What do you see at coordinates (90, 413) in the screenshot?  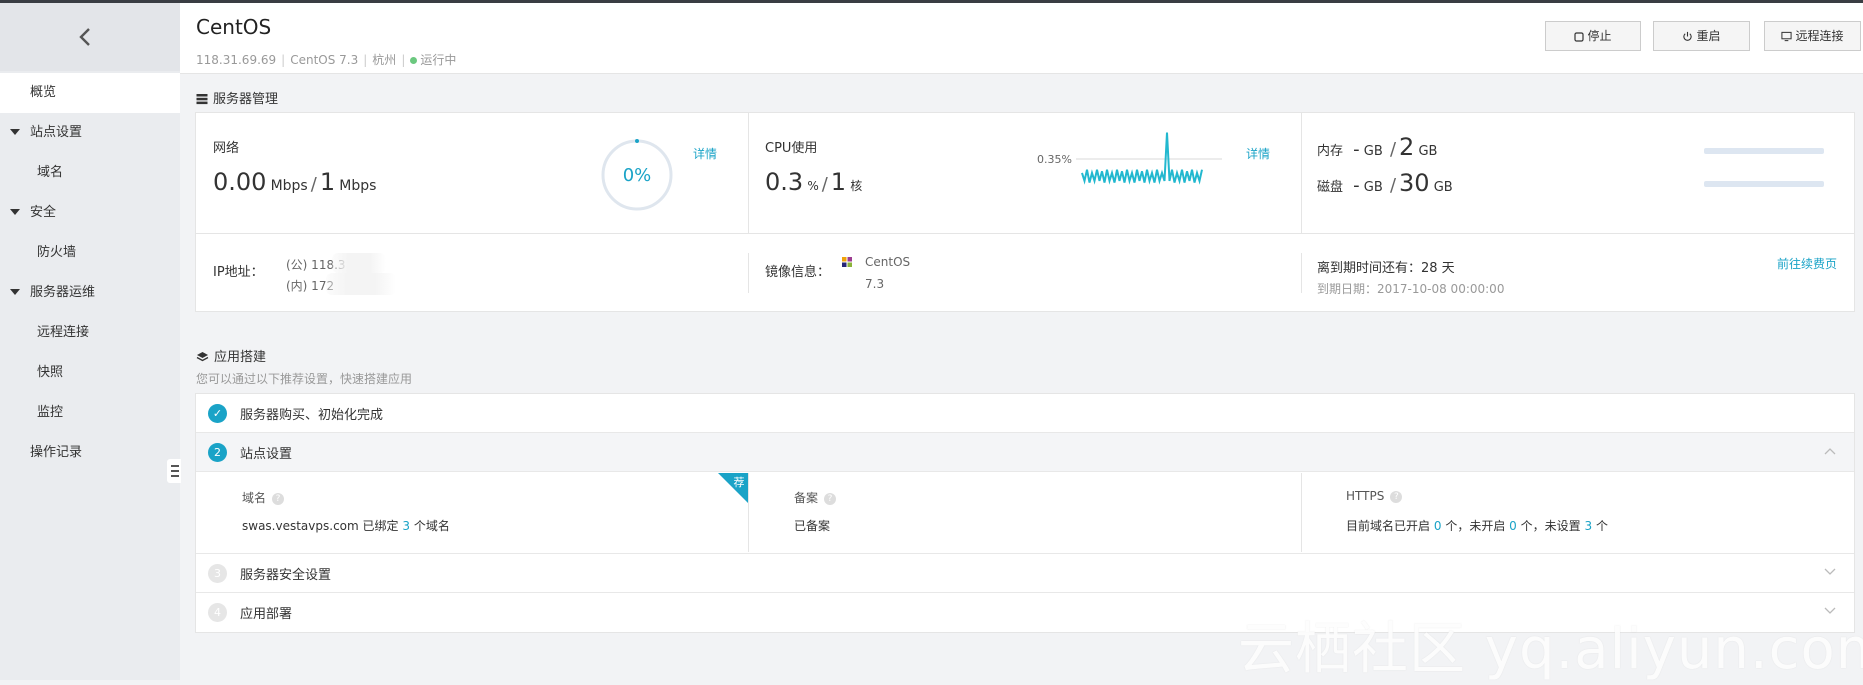 I see `sidebar-item-monitor: 监控` at bounding box center [90, 413].